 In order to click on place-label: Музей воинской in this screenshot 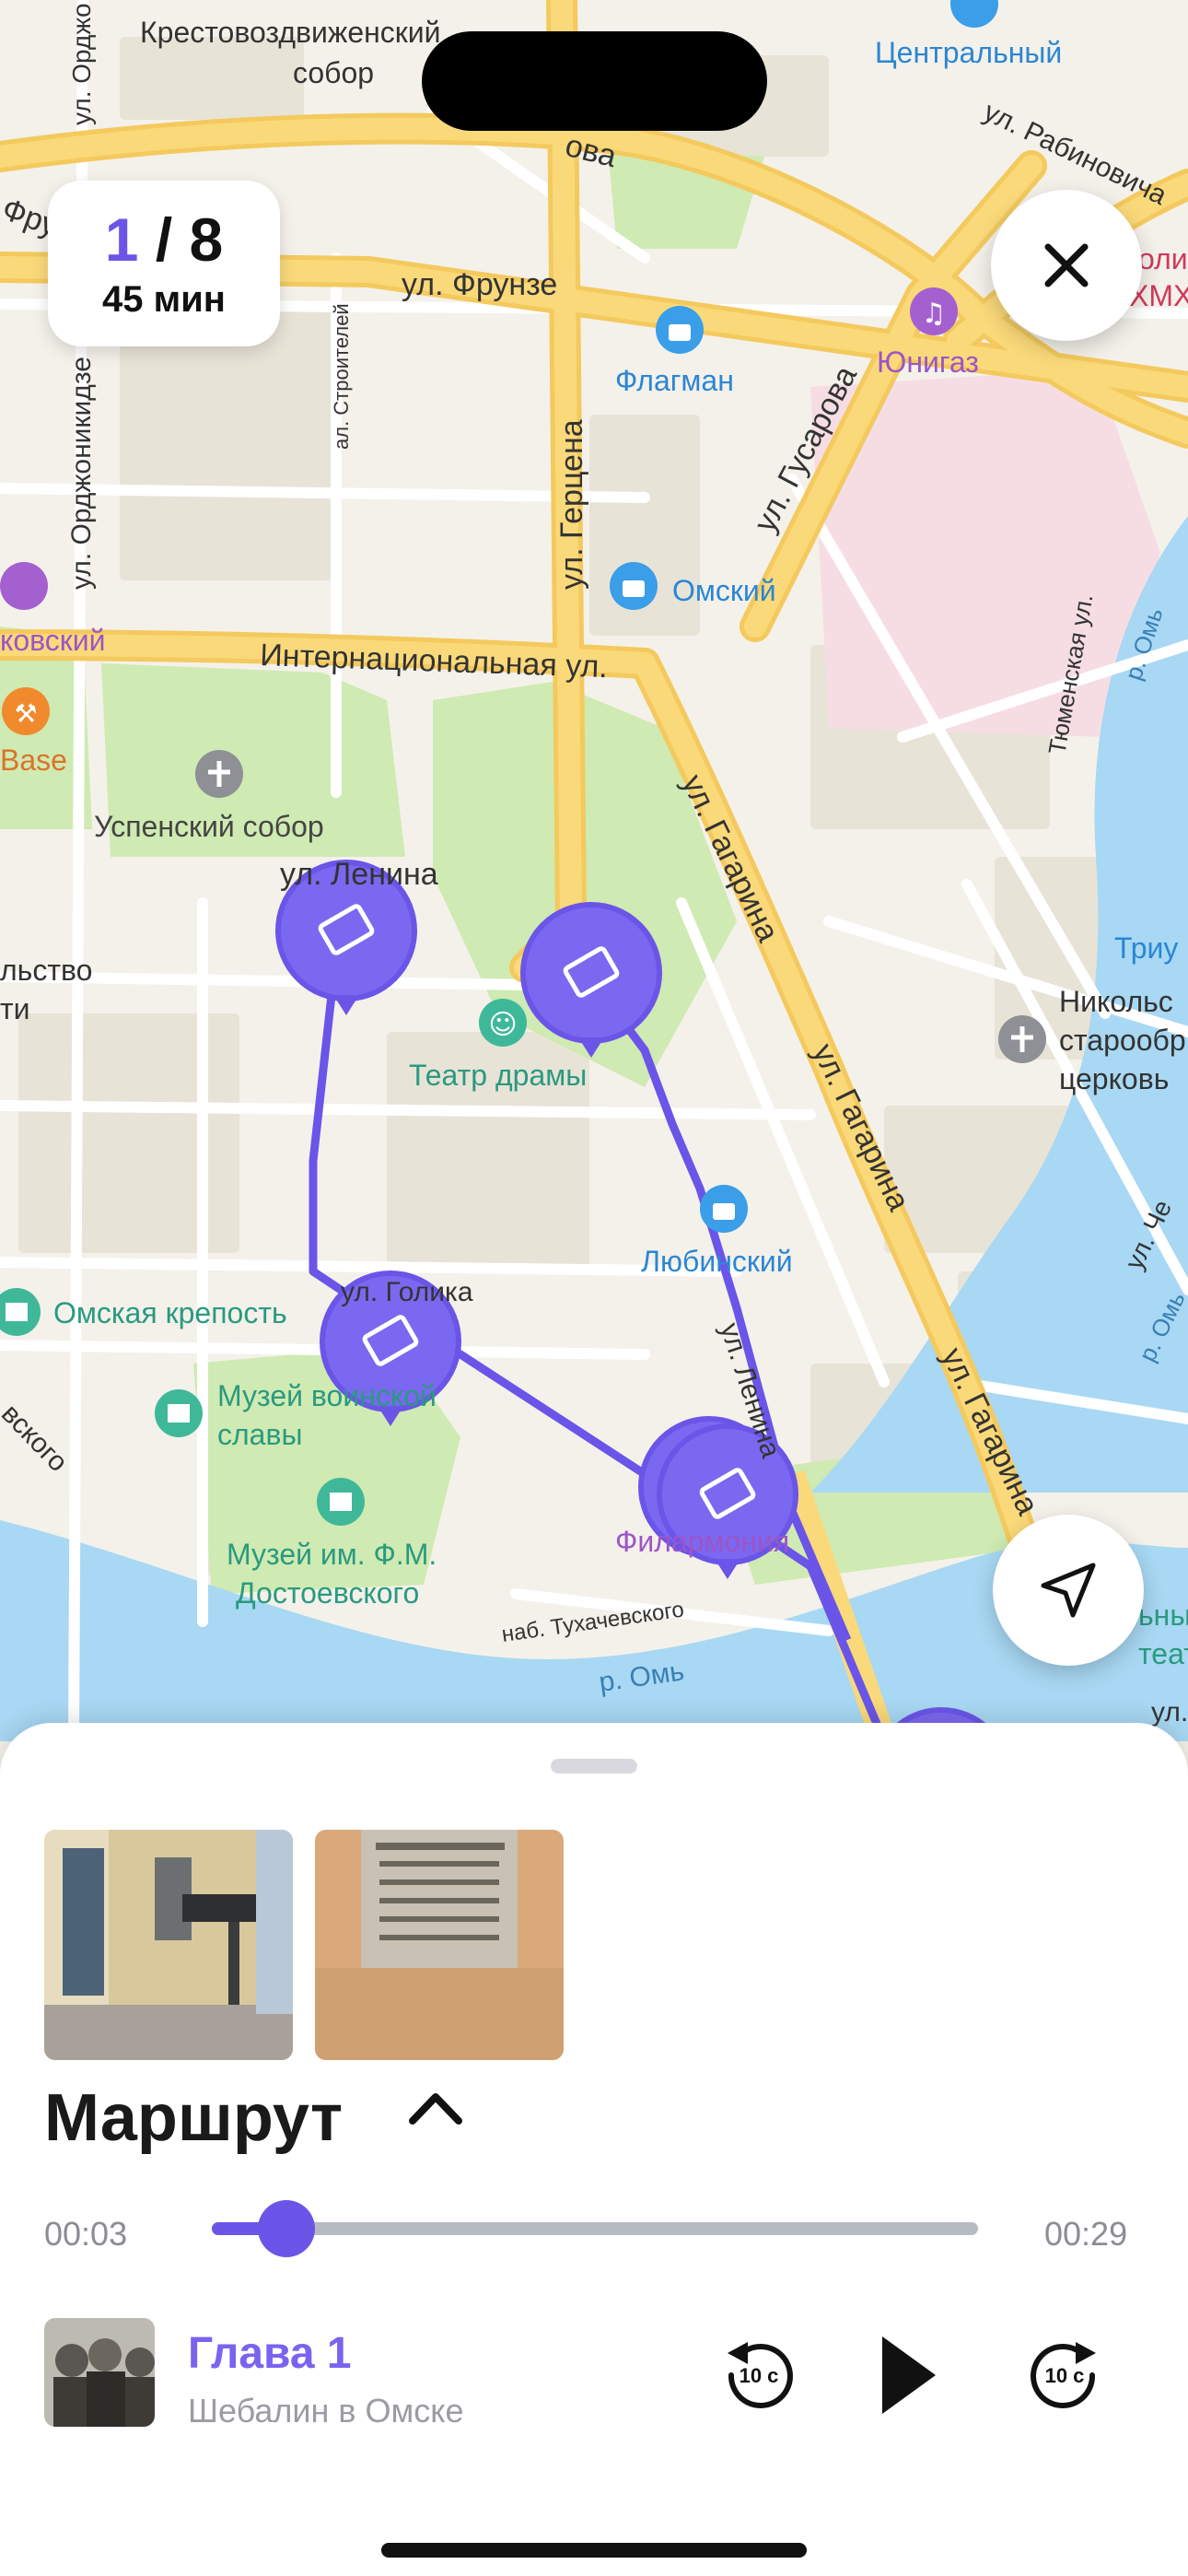, I will do `click(327, 1395)`.